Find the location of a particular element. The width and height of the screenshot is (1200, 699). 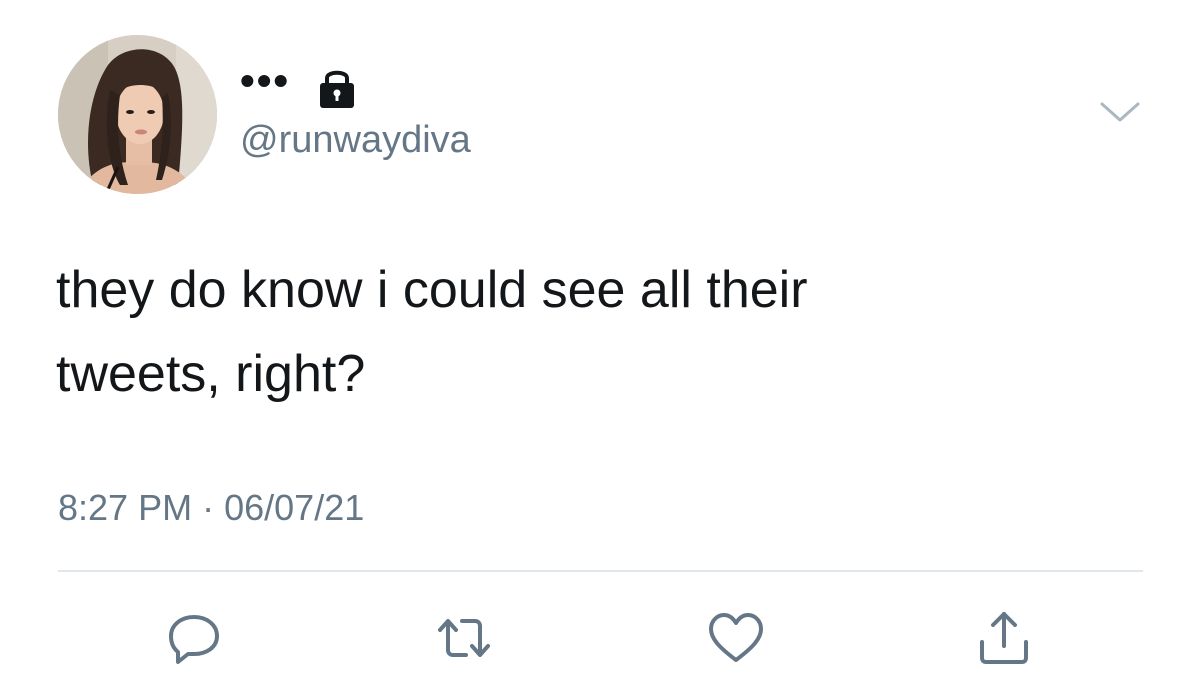

avatar-photo is located at coordinates (137, 114).